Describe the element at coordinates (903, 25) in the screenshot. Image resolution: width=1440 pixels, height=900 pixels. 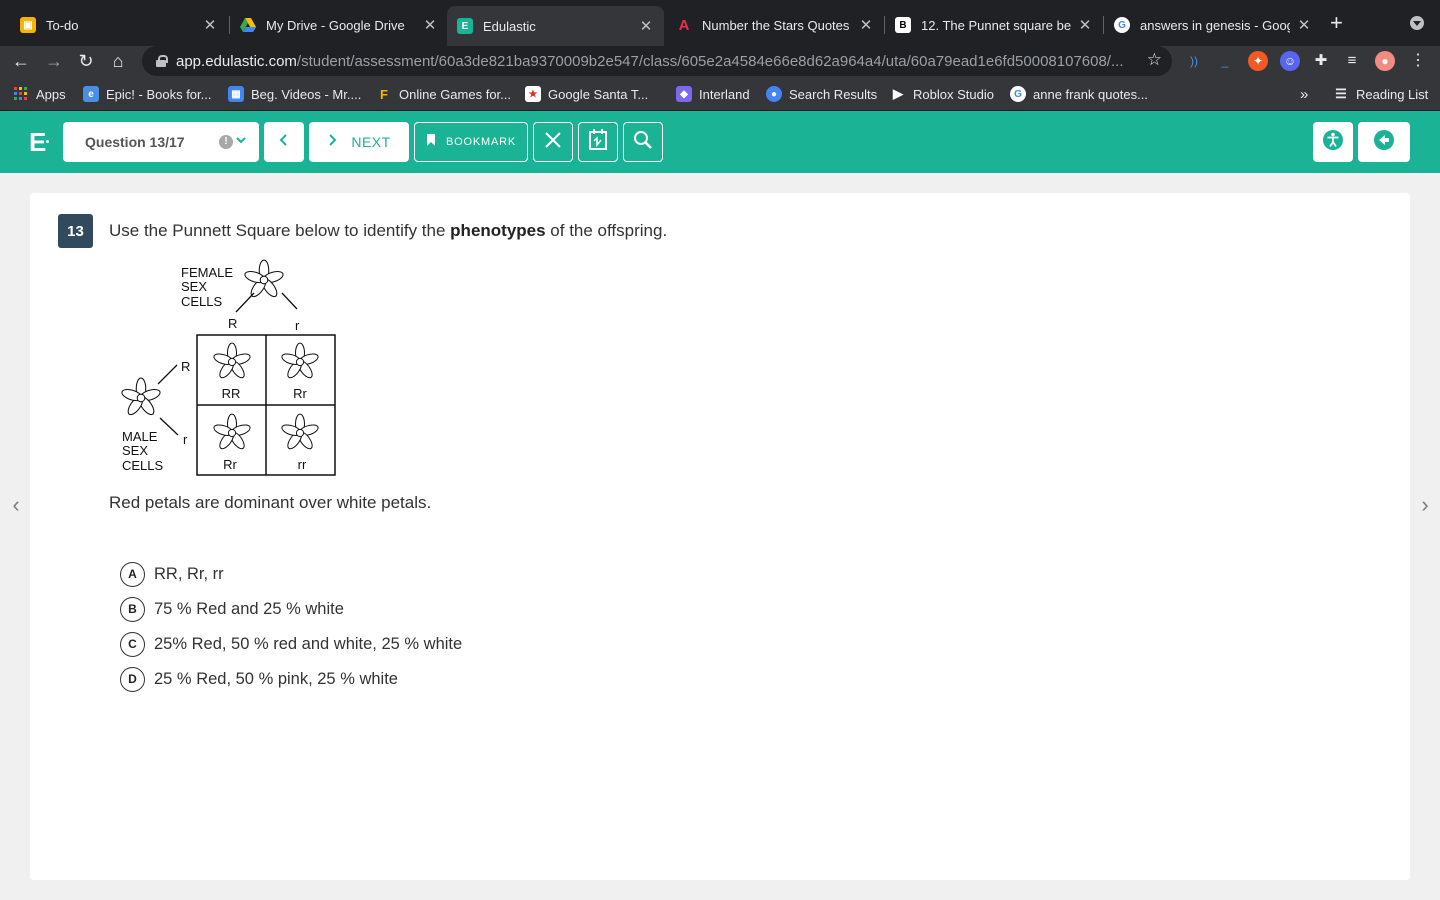
I see `brainly-icon: B` at that location.